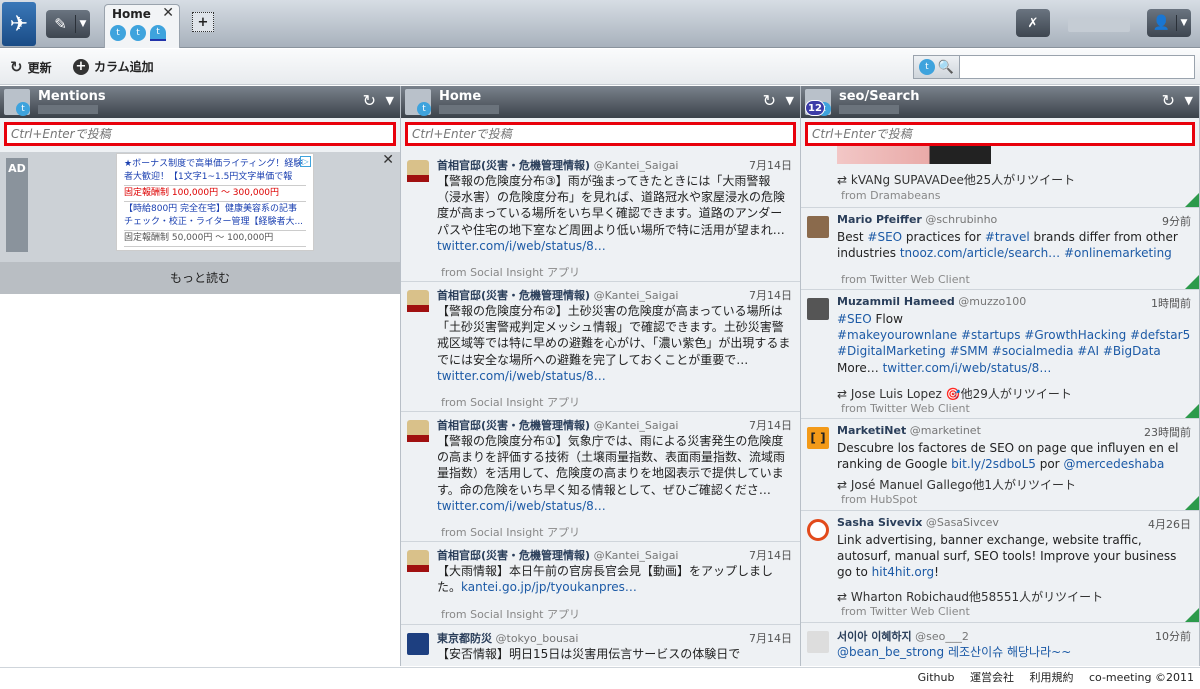 The image size is (1200, 689). Describe the element at coordinates (1176, 221) in the screenshot. I see `tweet-time: 9分前` at that location.